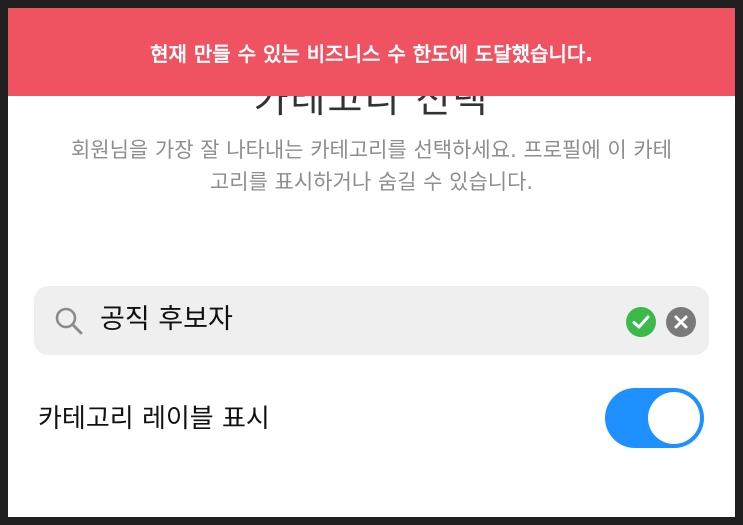 The image size is (743, 525). I want to click on check-circle-icon, so click(641, 322).